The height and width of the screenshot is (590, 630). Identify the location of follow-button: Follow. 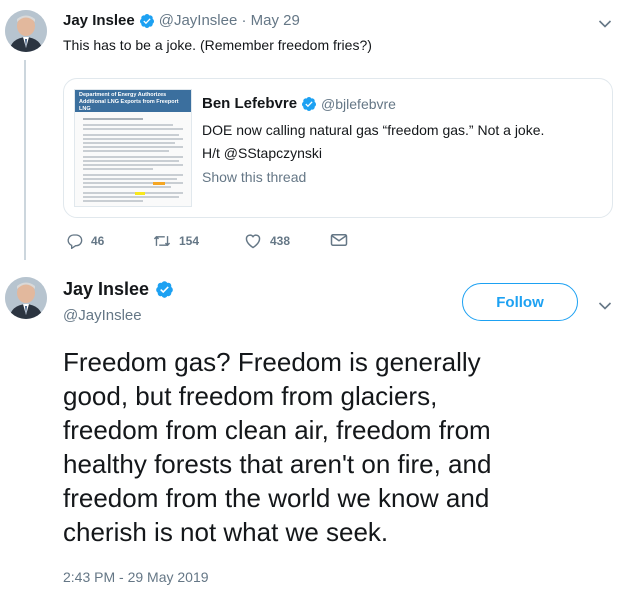
(520, 302).